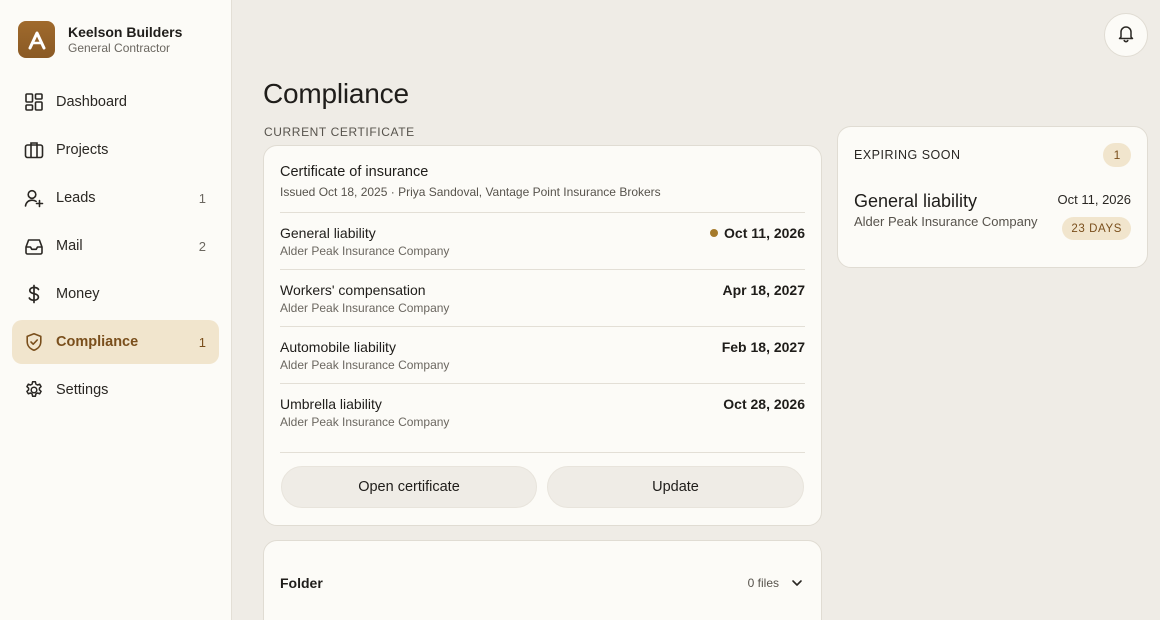 This screenshot has height=620, width=1160. Describe the element at coordinates (202, 246) in the screenshot. I see `sidebar-item-count: 2` at that location.